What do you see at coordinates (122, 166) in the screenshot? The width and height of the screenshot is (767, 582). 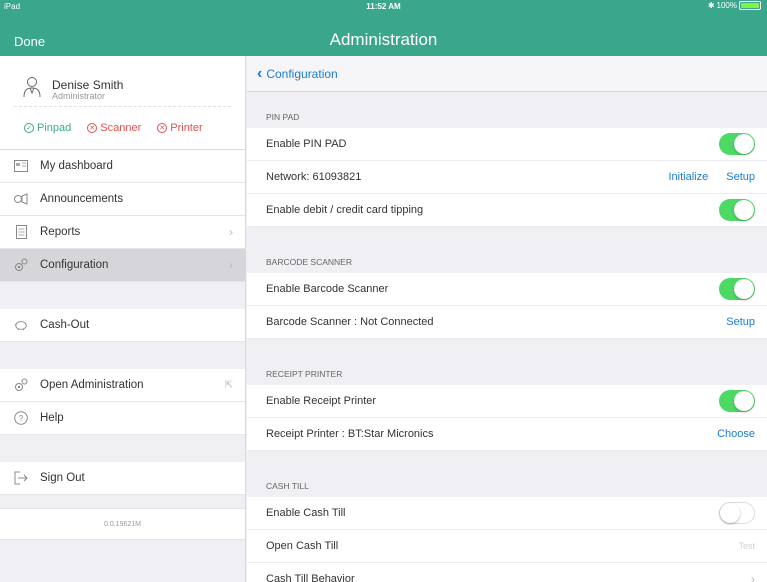 I see `sidebar-item-my-dashboard: My dashboard` at bounding box center [122, 166].